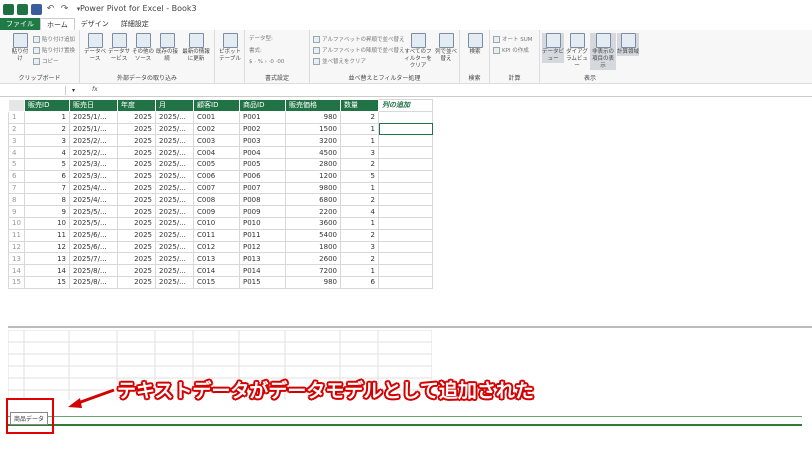 Image resolution: width=812 pixels, height=449 pixels. What do you see at coordinates (446, 48) in the screenshot?
I see `sort-by-column-button: 列で並べ替え` at bounding box center [446, 48].